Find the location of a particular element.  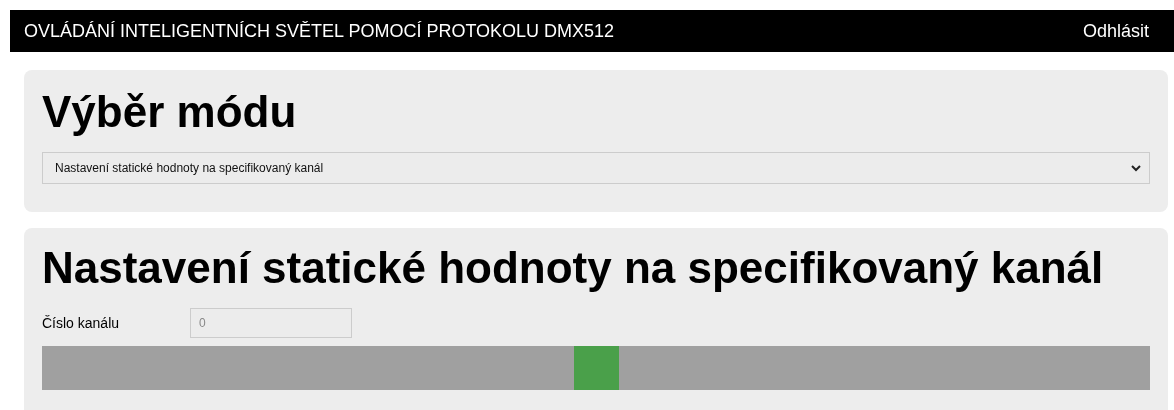

channel-input: 0 is located at coordinates (271, 323).